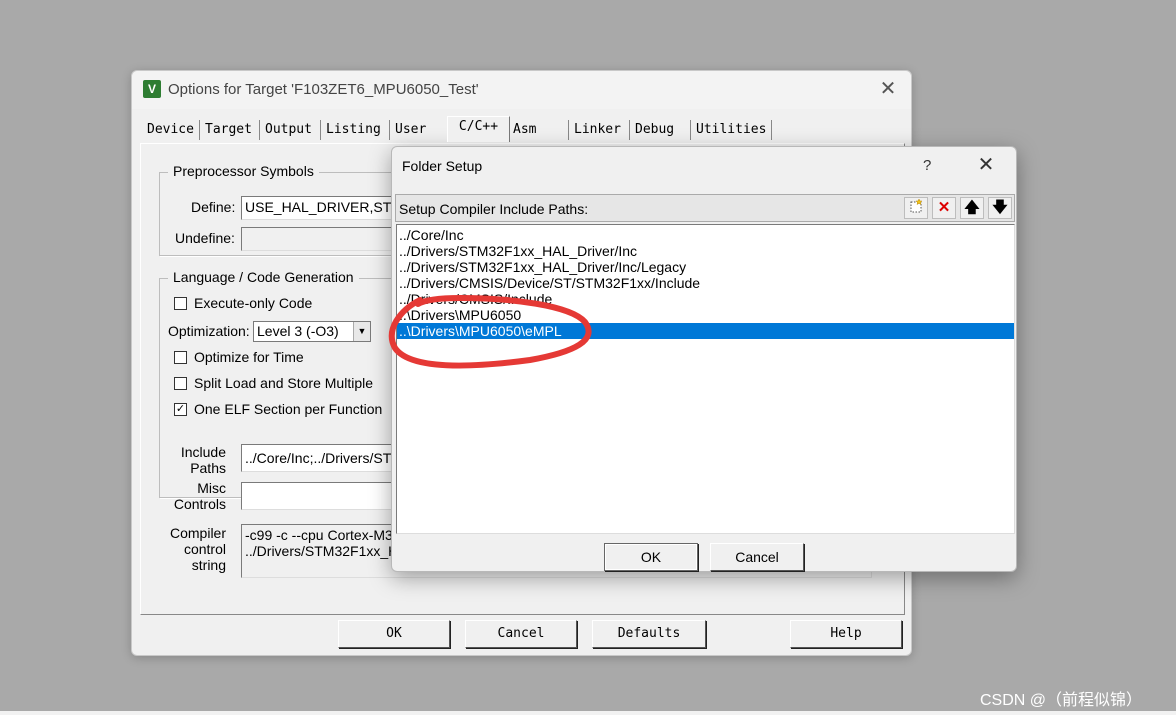  I want to click on undefine-label: Undefine:, so click(205, 238).